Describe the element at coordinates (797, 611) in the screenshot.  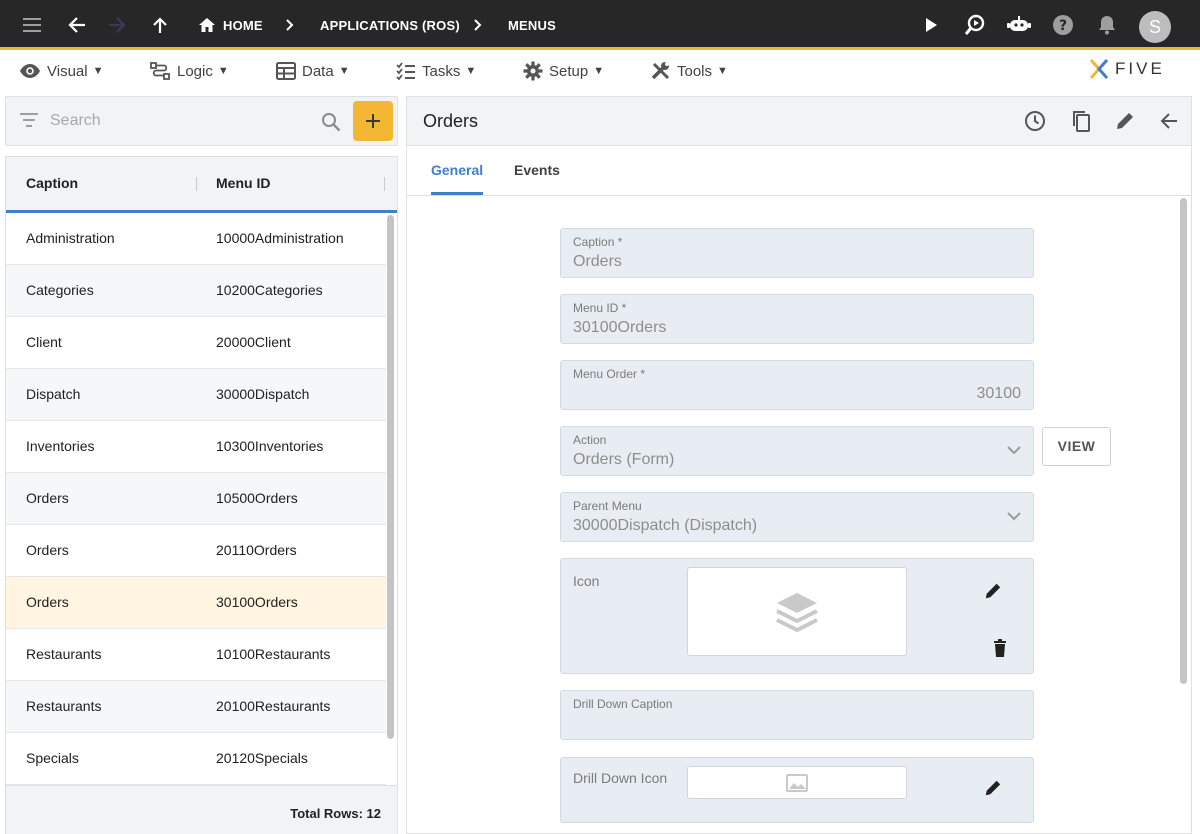
I see `icon-preview` at that location.